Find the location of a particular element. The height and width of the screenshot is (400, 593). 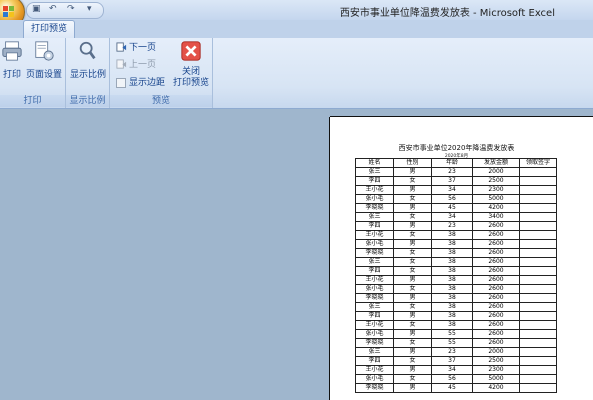

header-age: 年龄 is located at coordinates (452, 163).